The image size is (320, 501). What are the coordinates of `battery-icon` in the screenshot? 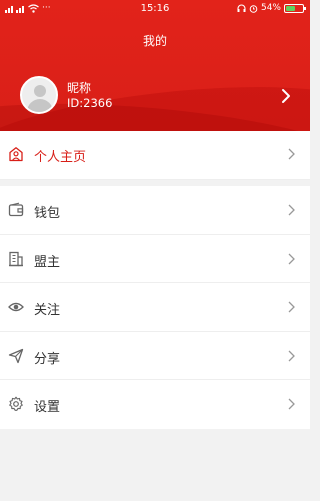 It's located at (295, 8).